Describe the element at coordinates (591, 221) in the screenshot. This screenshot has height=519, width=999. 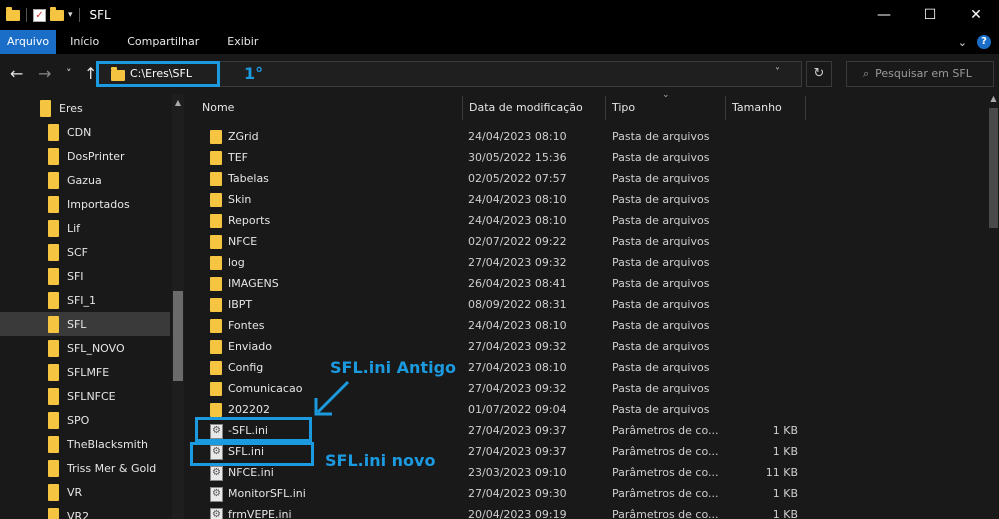
I see `file-row: Reports 24/04/2023 08:10 Pasta de arquivos` at that location.